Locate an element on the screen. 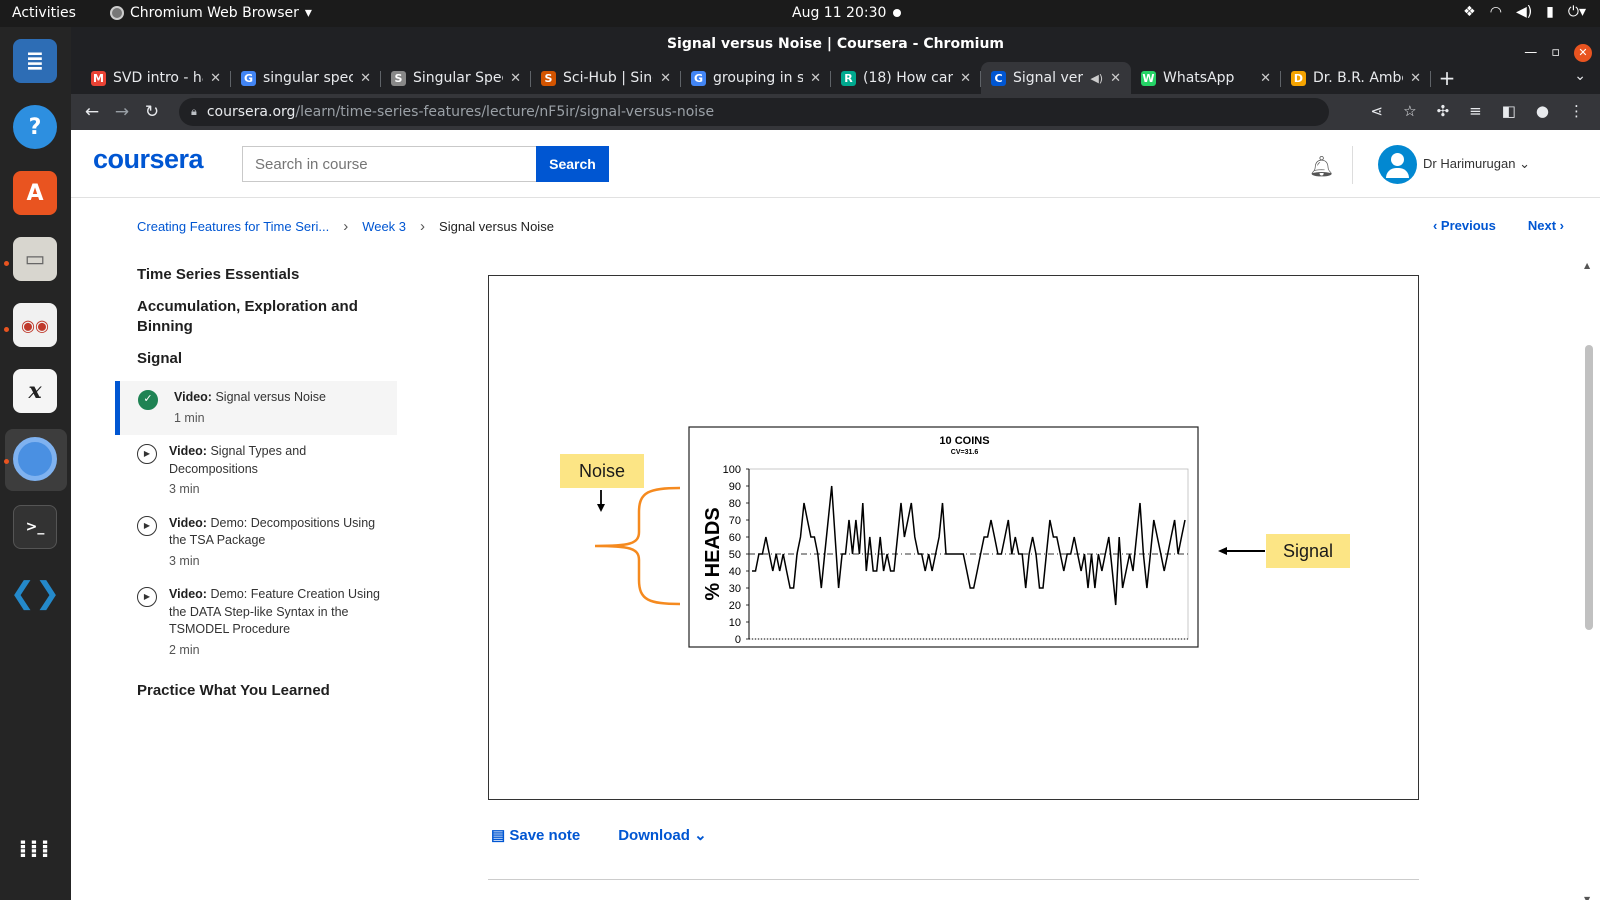 The width and height of the screenshot is (1600, 900). user-menu: Dr Harimurugan ⌄ is located at coordinates (1476, 164).